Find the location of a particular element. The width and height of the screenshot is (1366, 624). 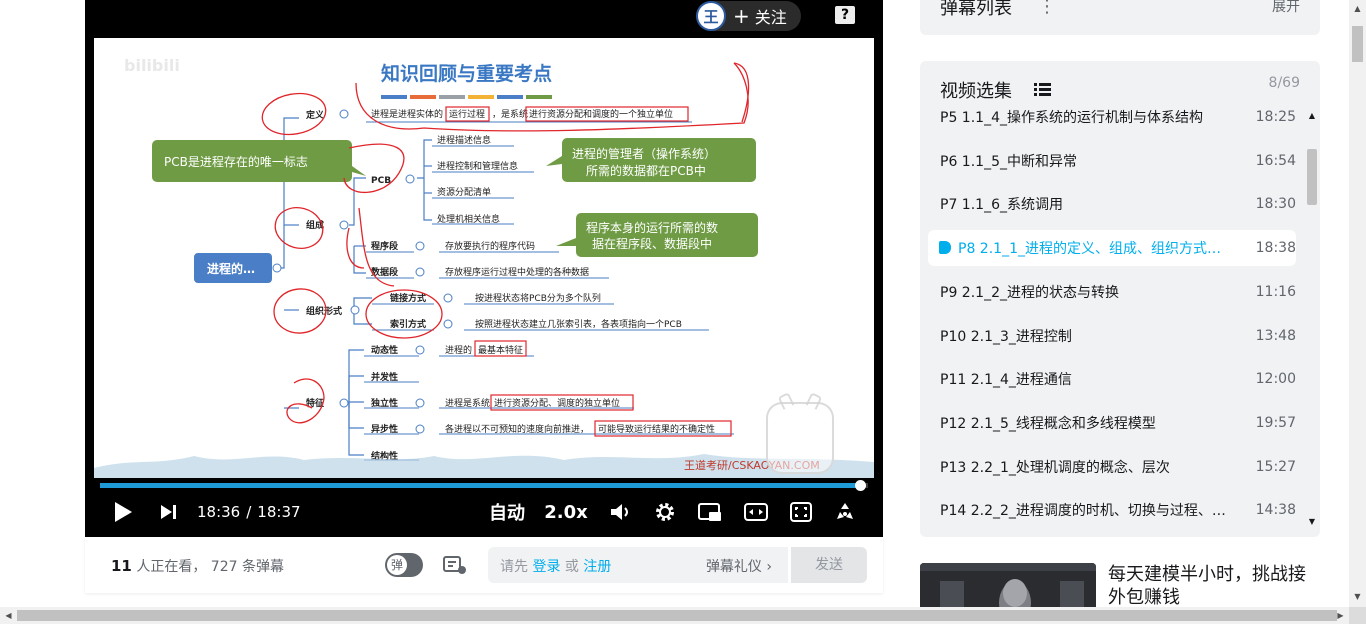

episode-name: P7 1.1_6_系统调用 is located at coordinates (1001, 205).